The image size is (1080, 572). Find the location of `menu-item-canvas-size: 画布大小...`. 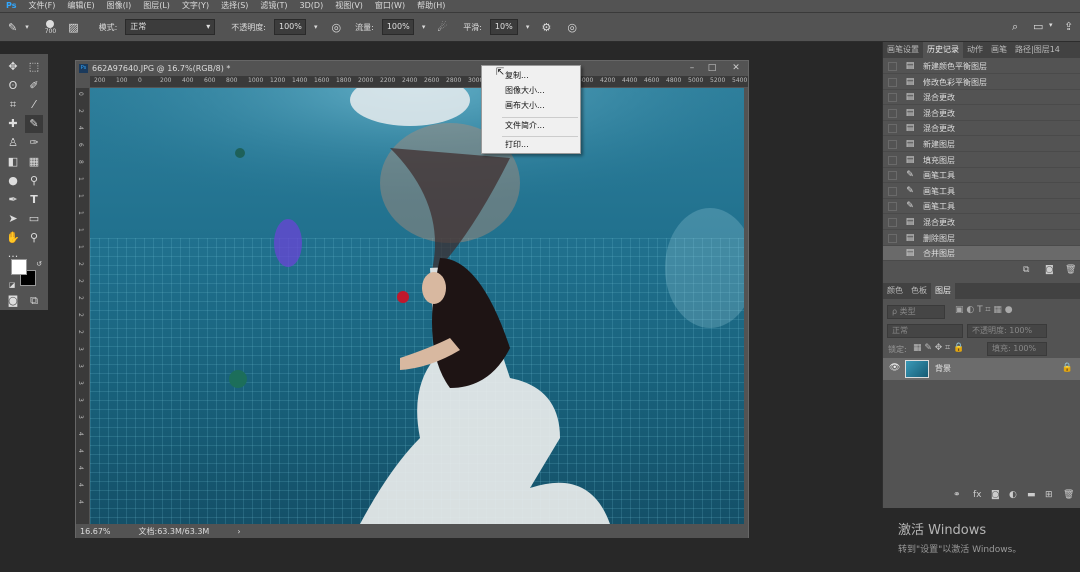

menu-item-canvas-size: 画布大小... is located at coordinates (531, 106).